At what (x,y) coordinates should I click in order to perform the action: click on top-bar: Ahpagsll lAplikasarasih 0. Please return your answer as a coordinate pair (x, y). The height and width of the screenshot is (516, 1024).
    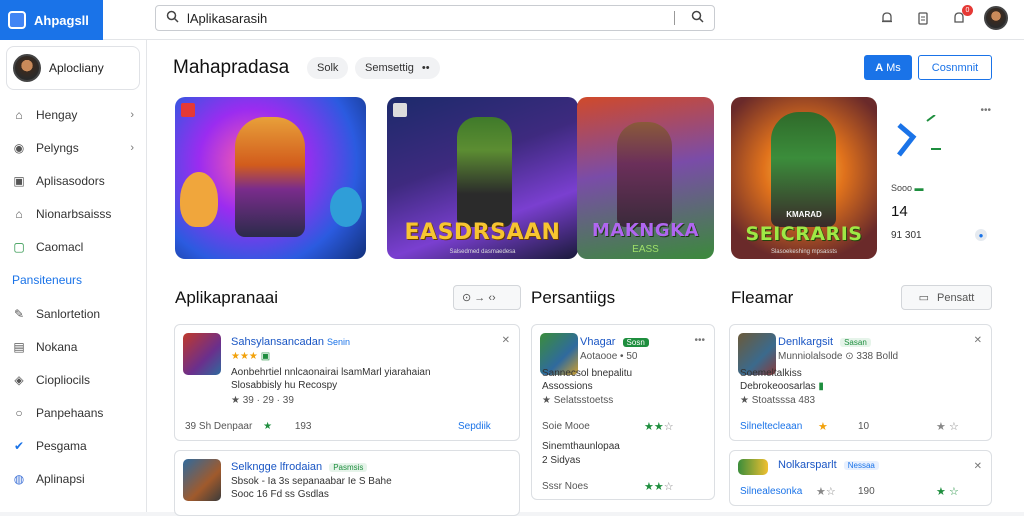
    Looking at the image, I should click on (512, 20).